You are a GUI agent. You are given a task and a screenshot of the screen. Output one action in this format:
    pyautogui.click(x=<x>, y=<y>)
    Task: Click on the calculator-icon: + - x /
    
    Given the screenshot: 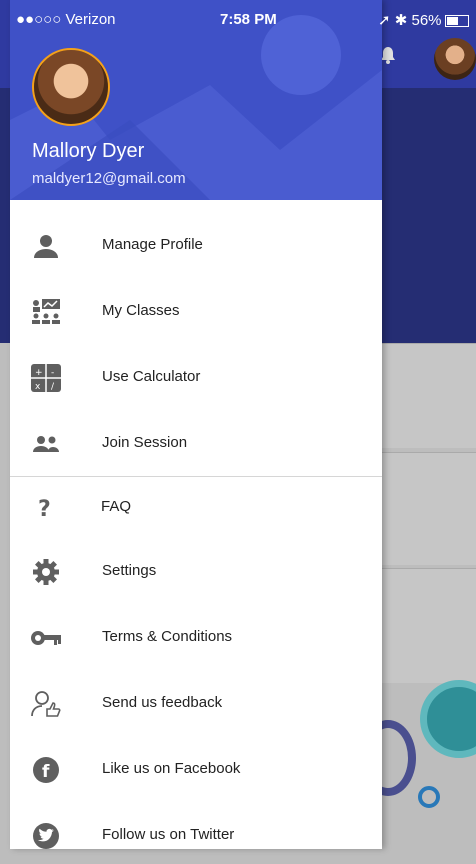 What is the action you would take?
    pyautogui.click(x=46, y=378)
    